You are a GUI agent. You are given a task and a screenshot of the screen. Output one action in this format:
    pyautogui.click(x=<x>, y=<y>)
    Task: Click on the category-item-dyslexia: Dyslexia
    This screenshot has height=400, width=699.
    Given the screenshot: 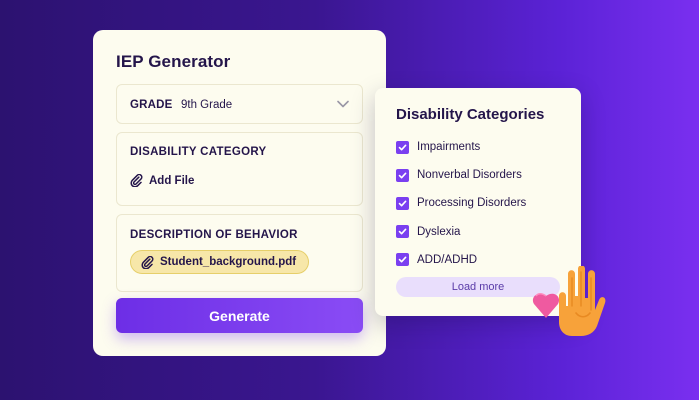 What is the action you would take?
    pyautogui.click(x=478, y=232)
    